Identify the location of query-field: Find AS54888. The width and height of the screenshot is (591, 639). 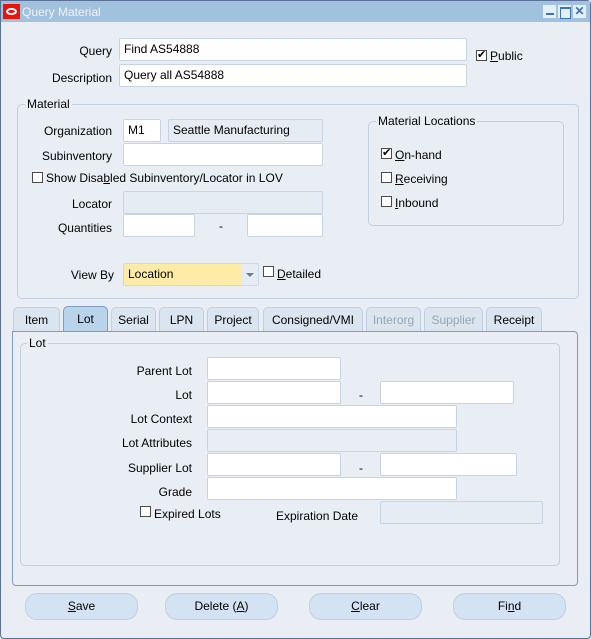
(293, 49).